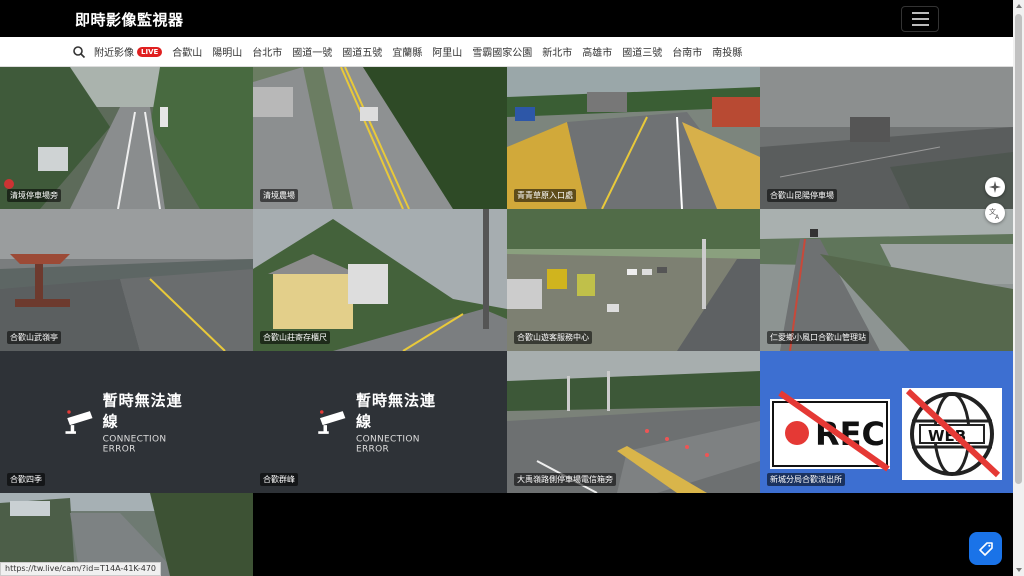  I want to click on scroll-thumb, so click(1018, 249).